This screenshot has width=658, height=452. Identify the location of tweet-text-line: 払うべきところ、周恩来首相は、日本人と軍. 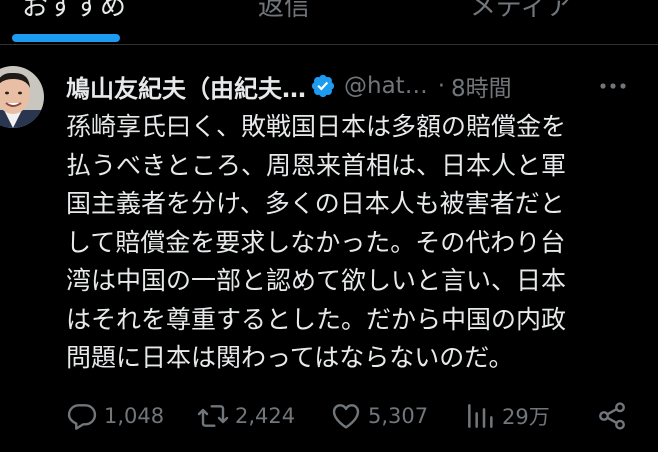
(316, 165).